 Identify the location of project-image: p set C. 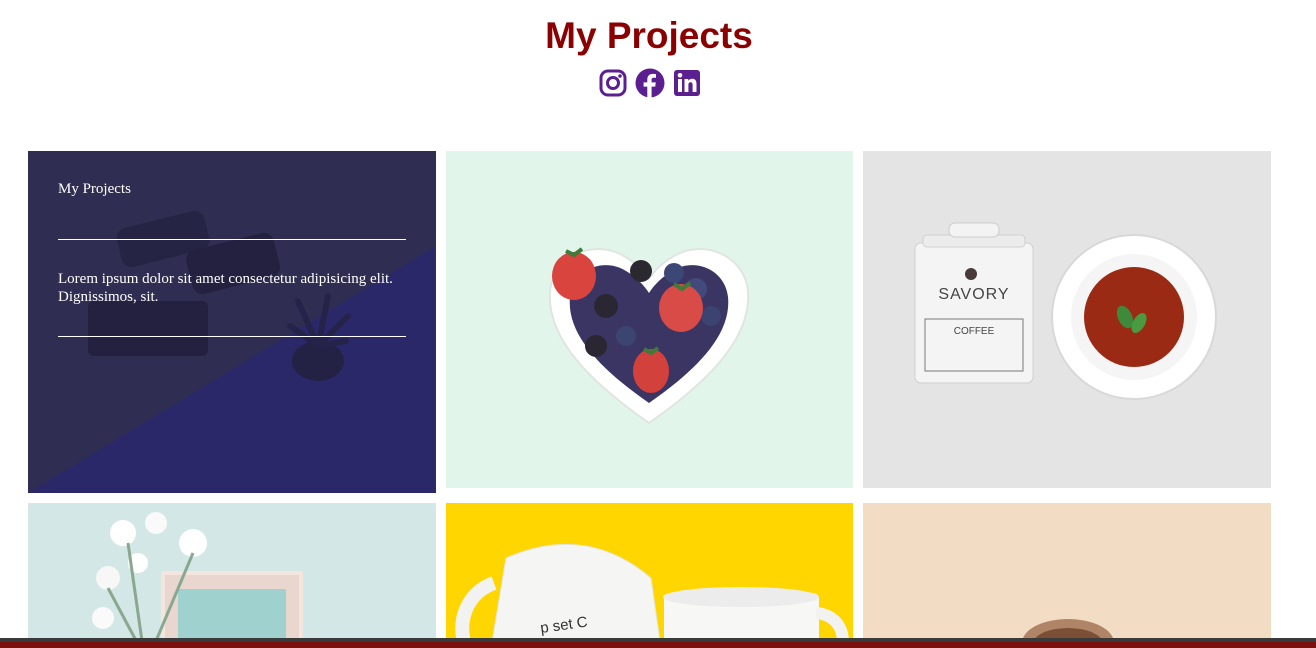
(649, 575).